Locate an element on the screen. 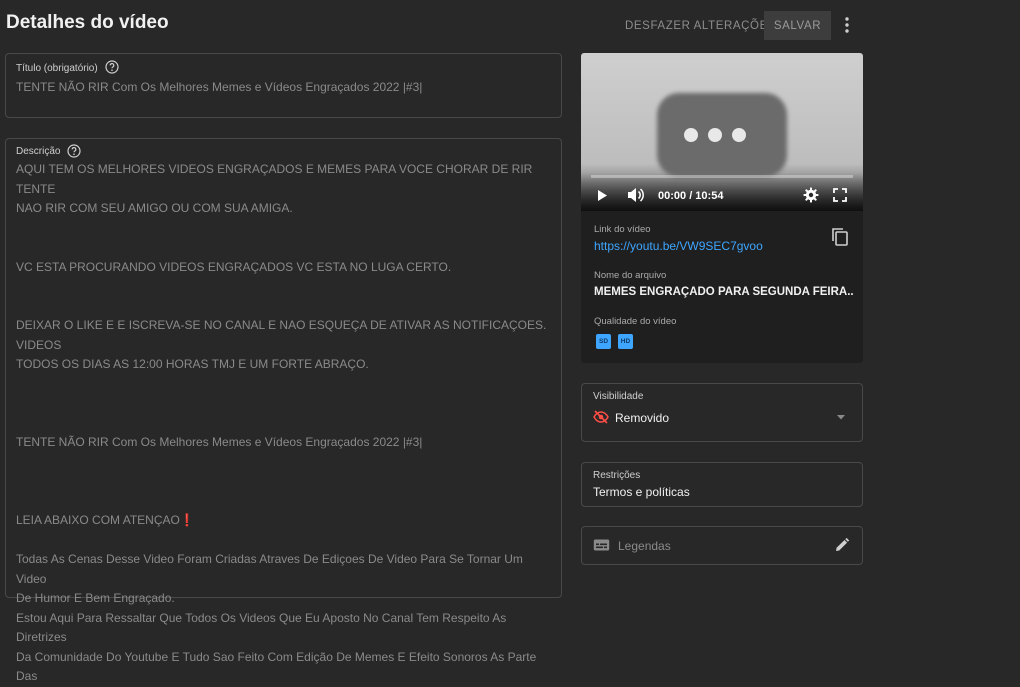  time-display: 00:00 / 10:54 is located at coordinates (691, 196).